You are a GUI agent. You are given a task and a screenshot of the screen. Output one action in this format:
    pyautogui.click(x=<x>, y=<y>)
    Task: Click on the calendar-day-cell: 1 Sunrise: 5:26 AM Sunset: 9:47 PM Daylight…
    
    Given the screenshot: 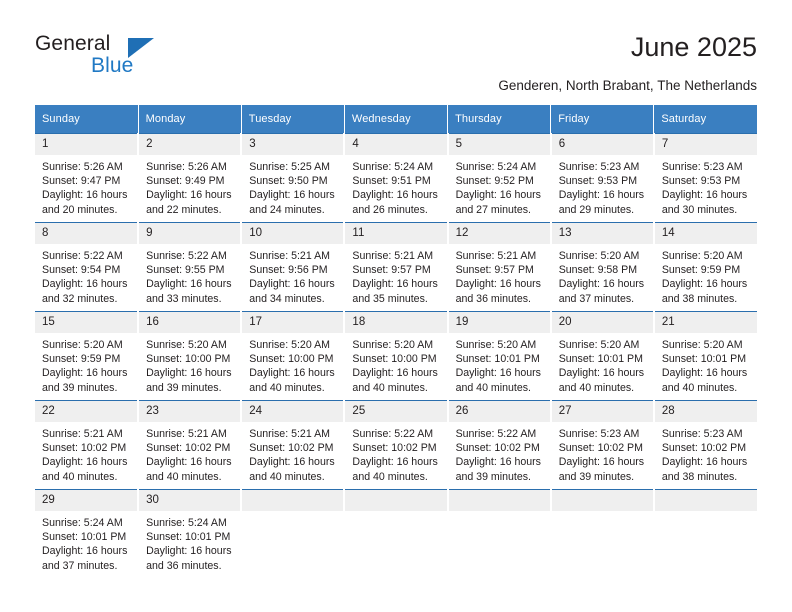 What is the action you would take?
    pyautogui.click(x=87, y=178)
    